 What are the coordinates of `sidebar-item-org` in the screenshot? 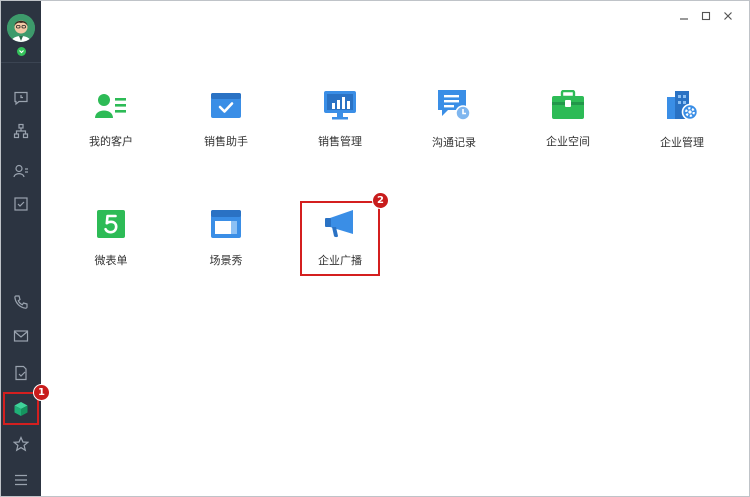 It's located at (21, 131).